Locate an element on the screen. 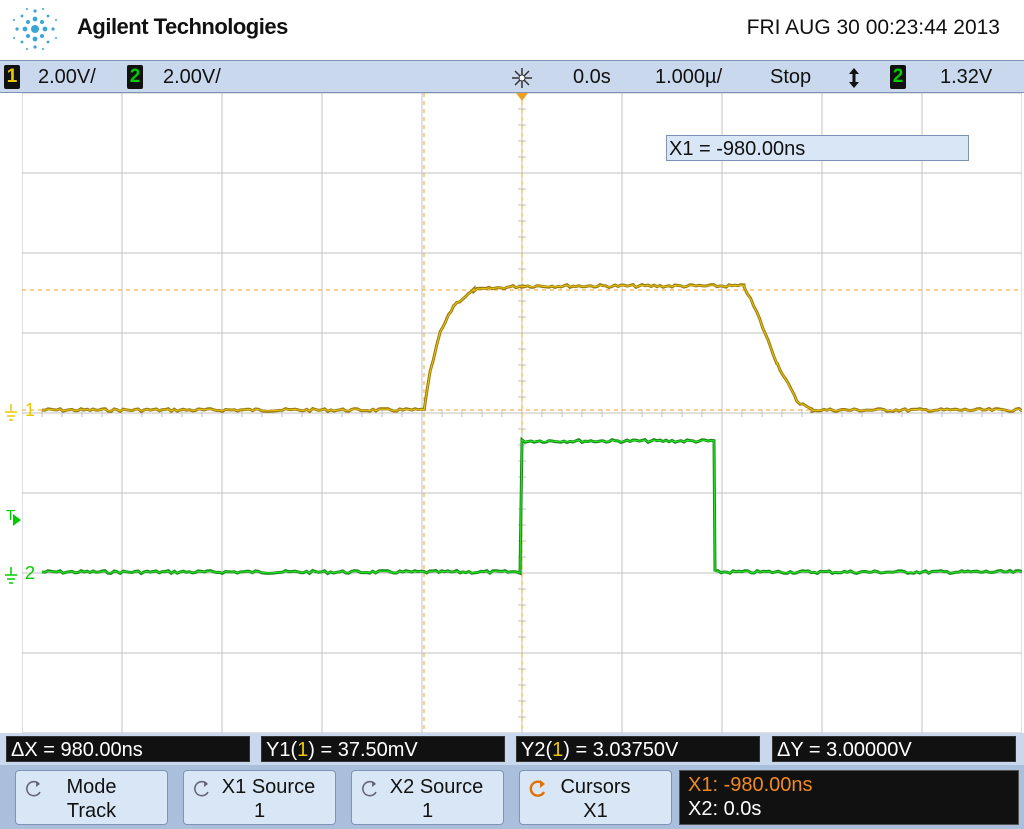 This screenshot has height=829, width=1024. x1-value: X1: -980.00ns is located at coordinates (750, 785).